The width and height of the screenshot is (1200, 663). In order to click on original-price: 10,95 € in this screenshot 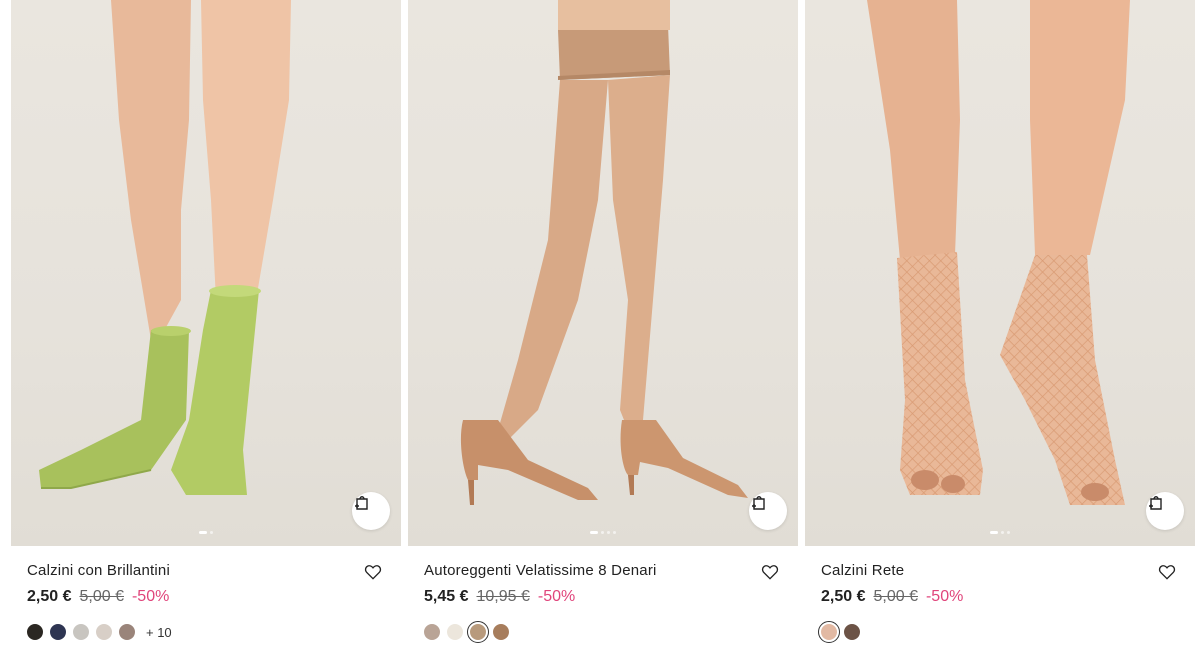, I will do `click(503, 596)`.